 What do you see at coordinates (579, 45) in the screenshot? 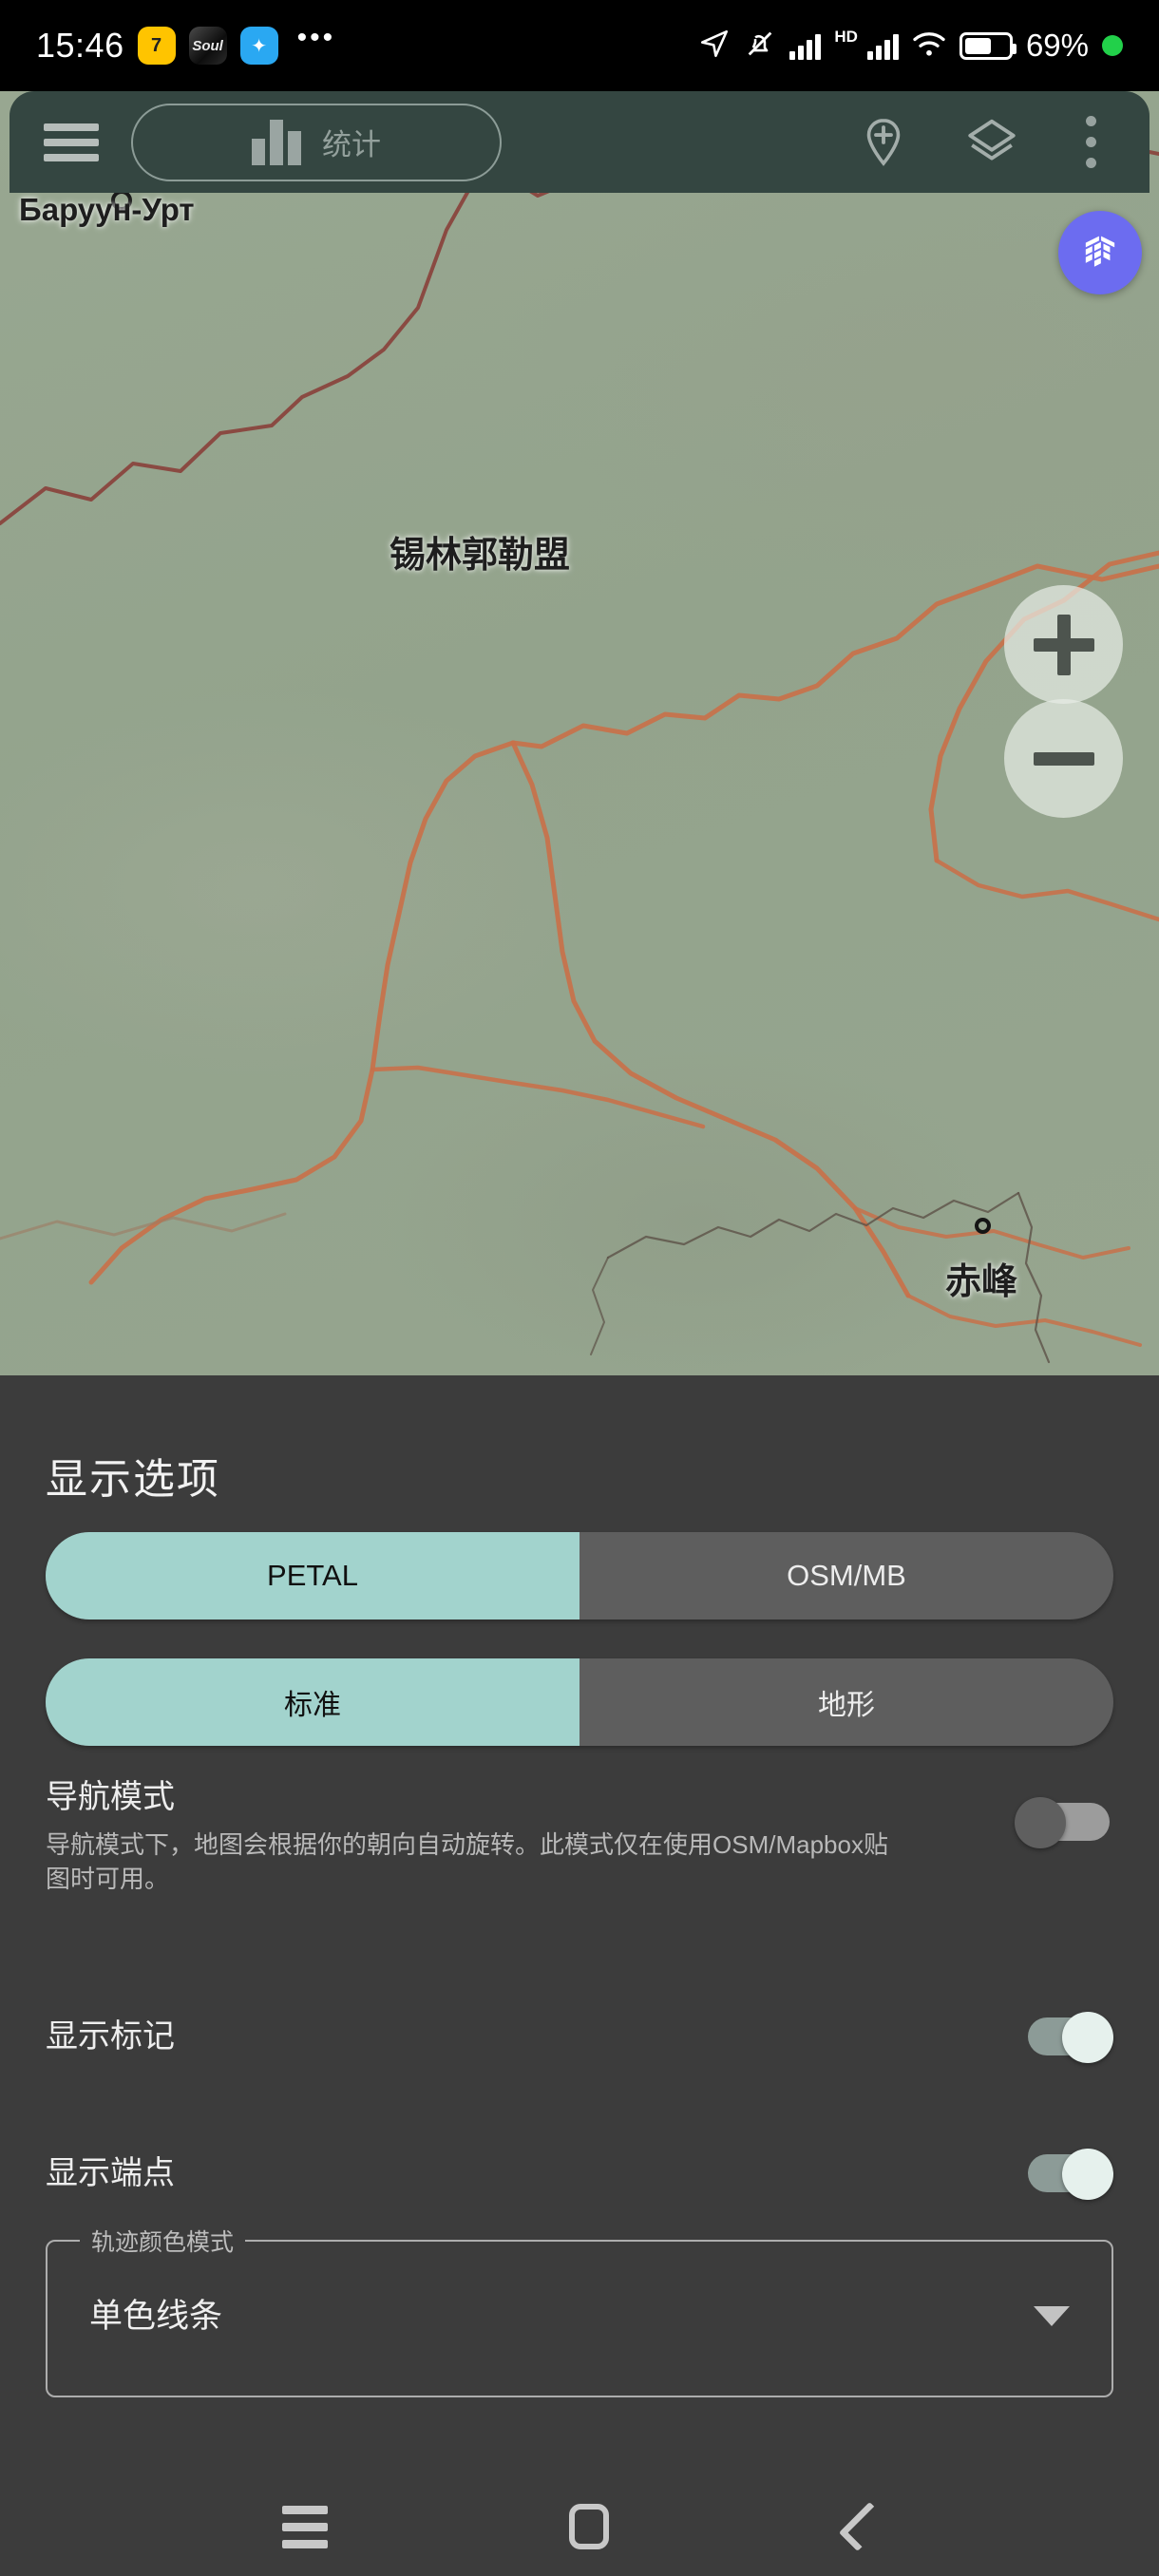
I see `status-bar: 15:46 7 Soul ✦ ••• HD 69%` at bounding box center [579, 45].